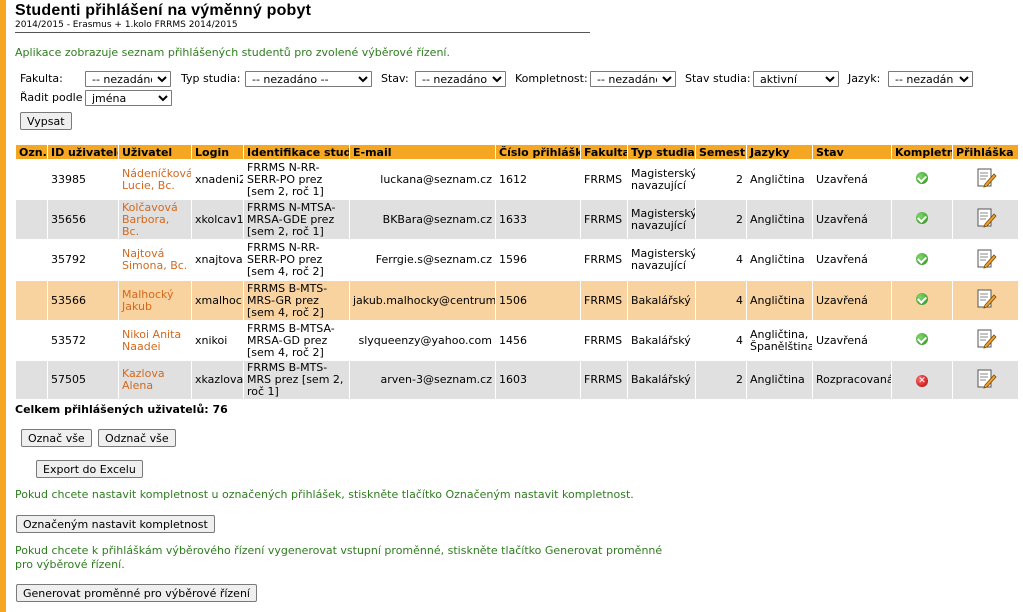 The height and width of the screenshot is (612, 1023). Describe the element at coordinates (217, 340) in the screenshot. I see `login-cell: xnikoi` at that location.